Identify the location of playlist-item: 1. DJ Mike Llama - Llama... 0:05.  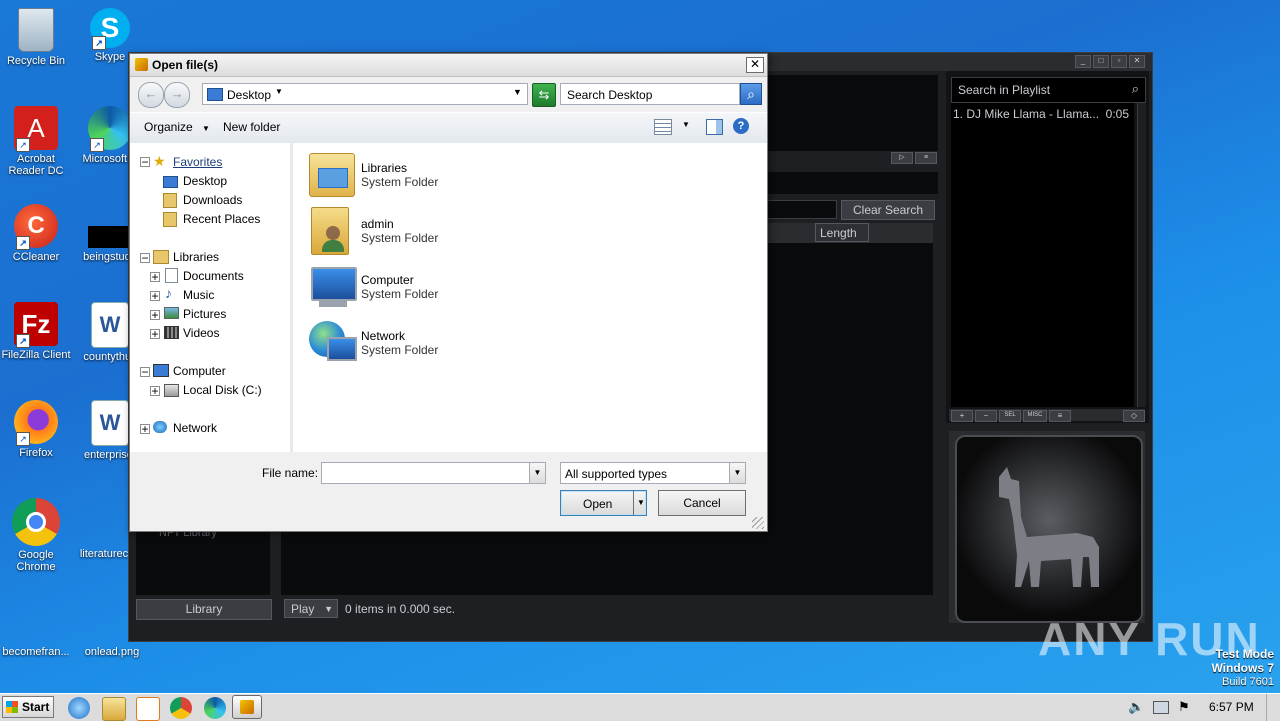
(1042, 114).